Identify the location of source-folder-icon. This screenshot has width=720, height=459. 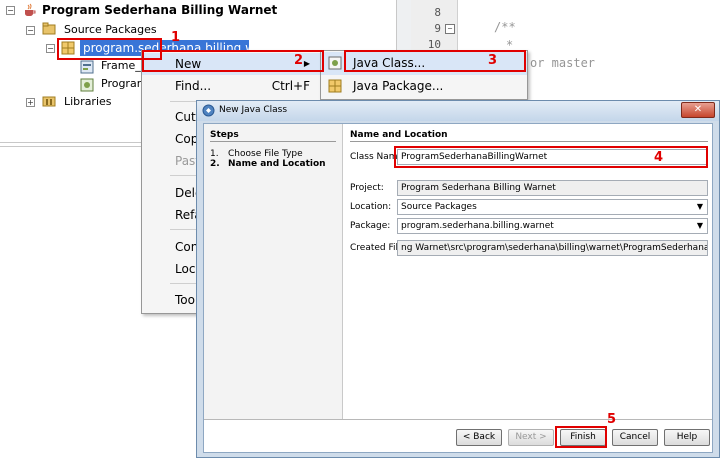
(49, 28).